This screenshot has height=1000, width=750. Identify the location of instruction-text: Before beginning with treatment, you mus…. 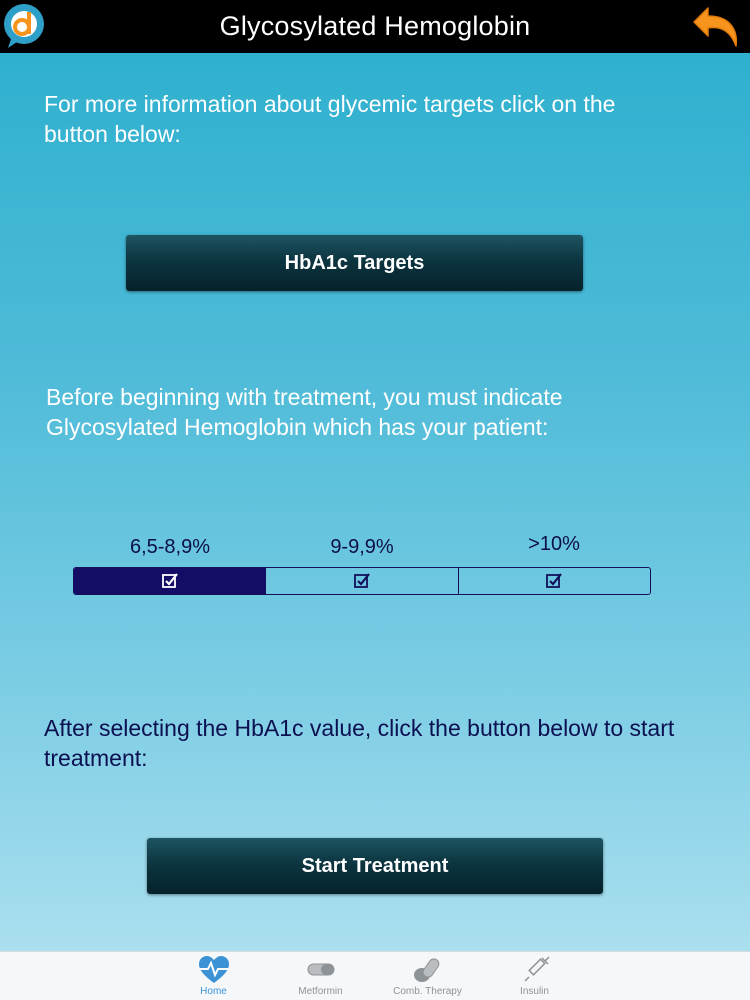
(304, 412).